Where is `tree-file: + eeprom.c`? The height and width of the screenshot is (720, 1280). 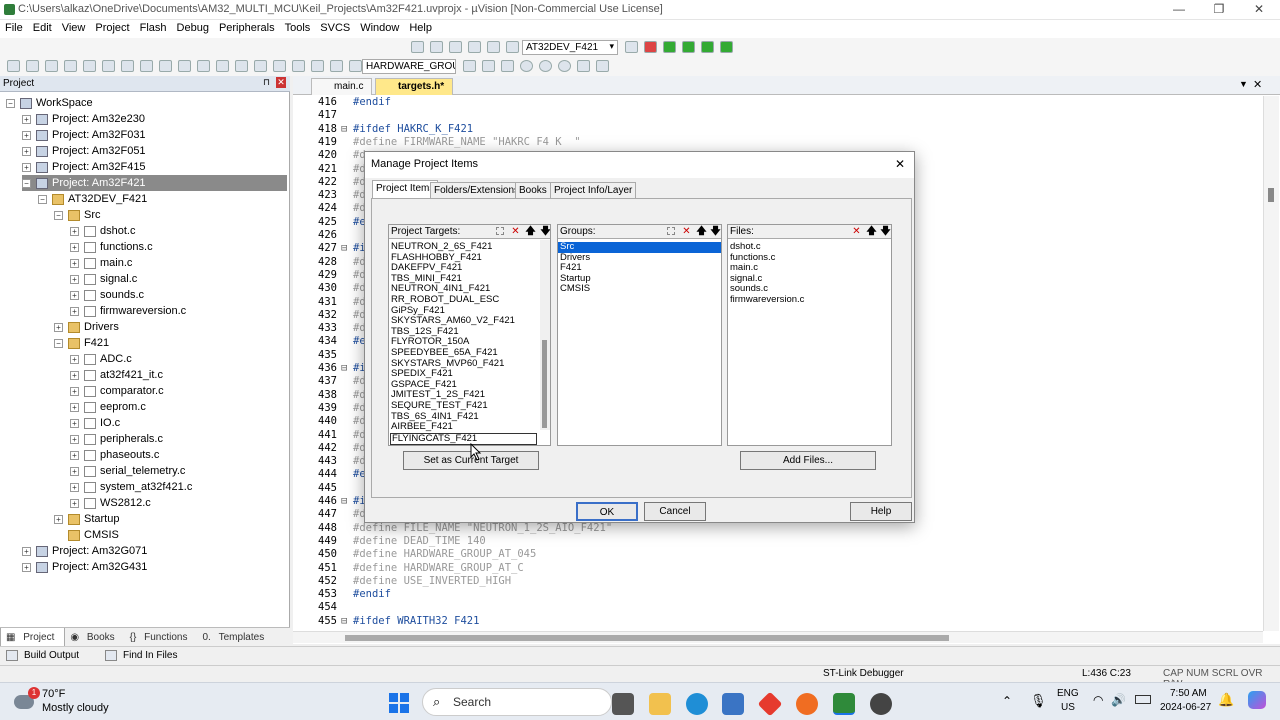 tree-file: + eeprom.c is located at coordinates (108, 407).